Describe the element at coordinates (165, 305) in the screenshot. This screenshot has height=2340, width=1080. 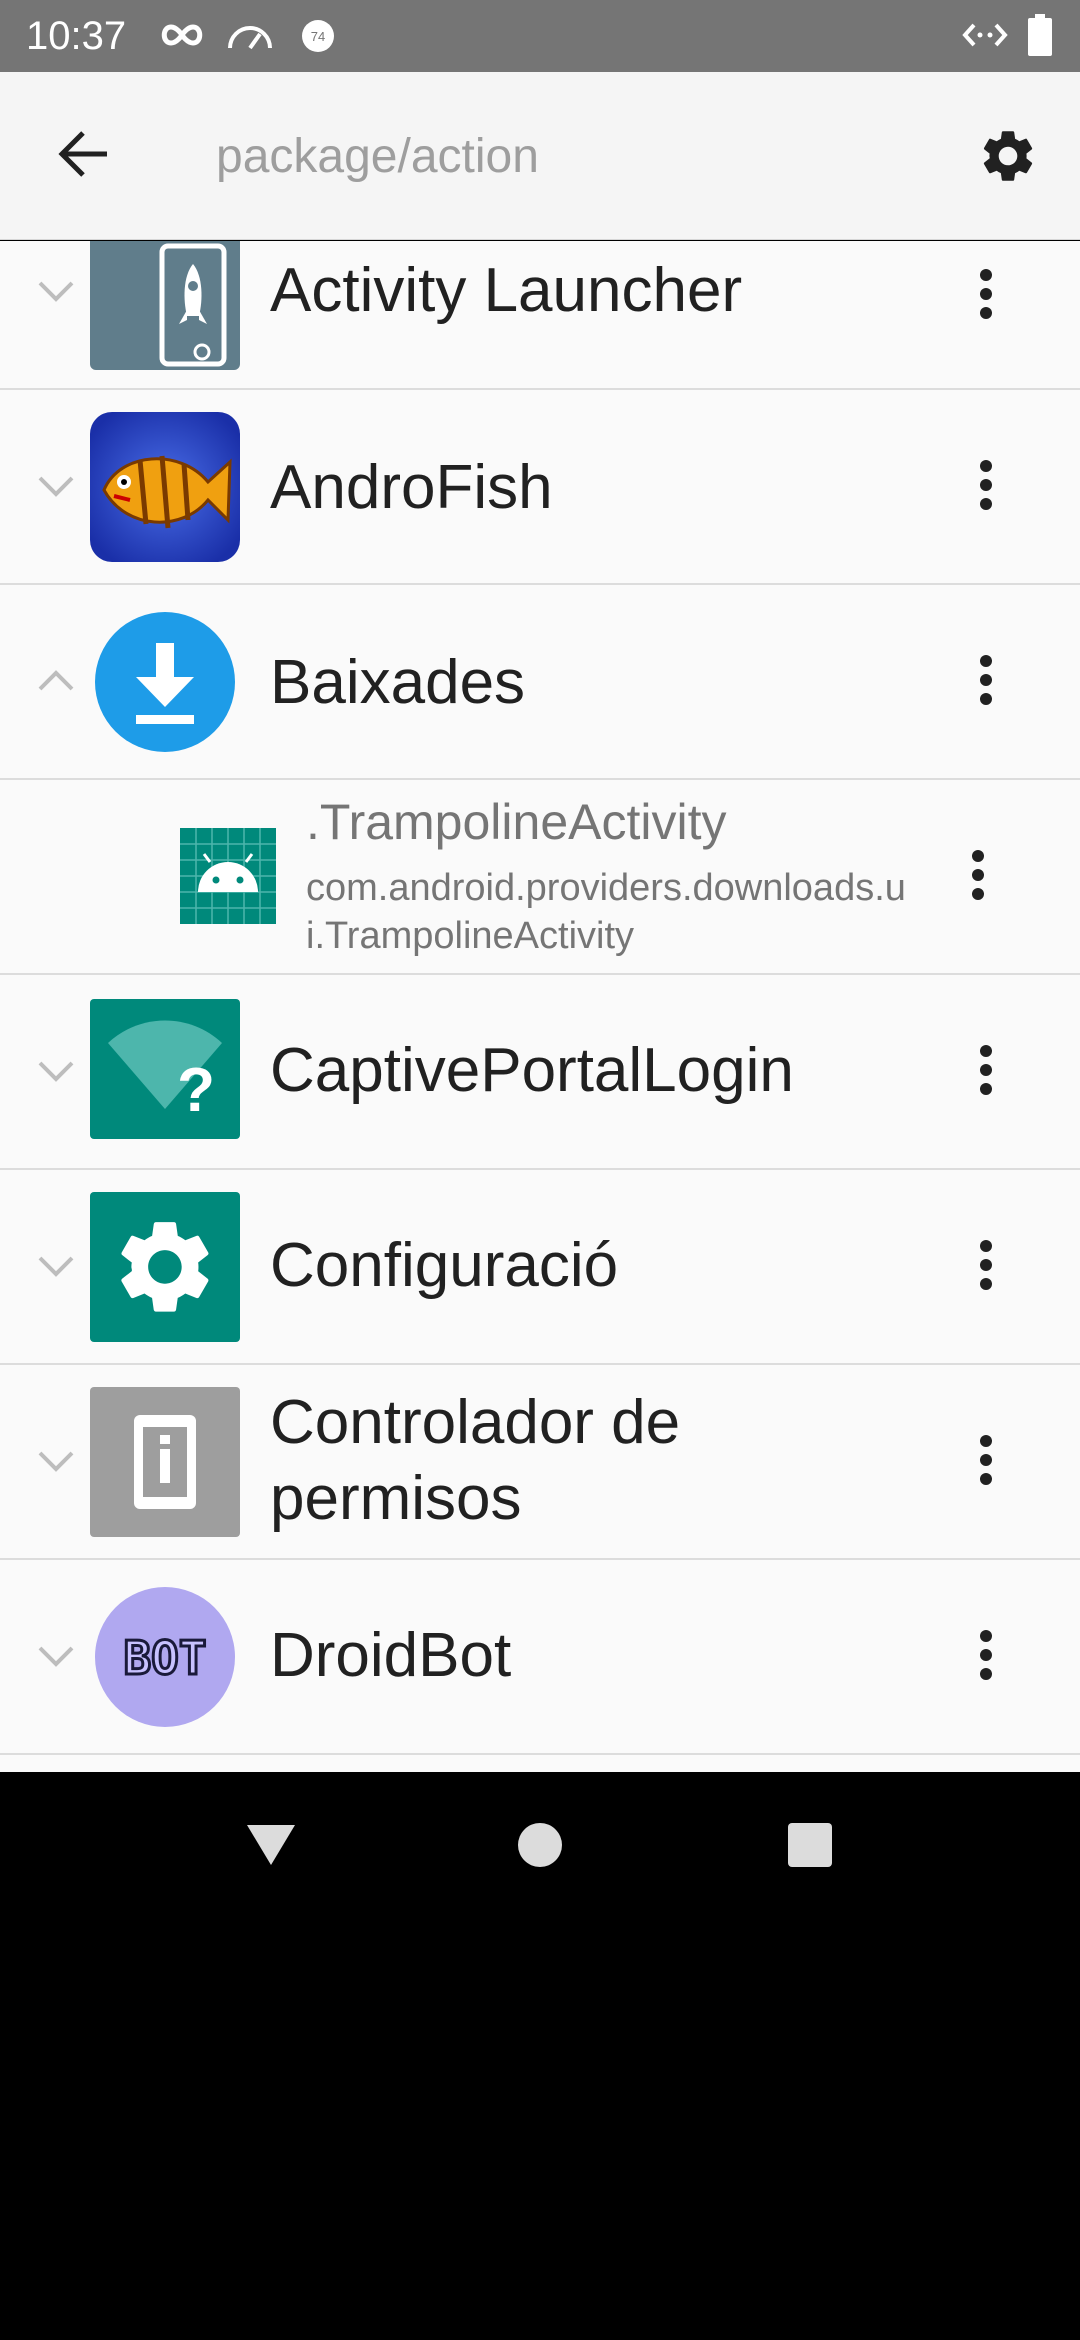
I see `rocket-launcher-icon` at that location.